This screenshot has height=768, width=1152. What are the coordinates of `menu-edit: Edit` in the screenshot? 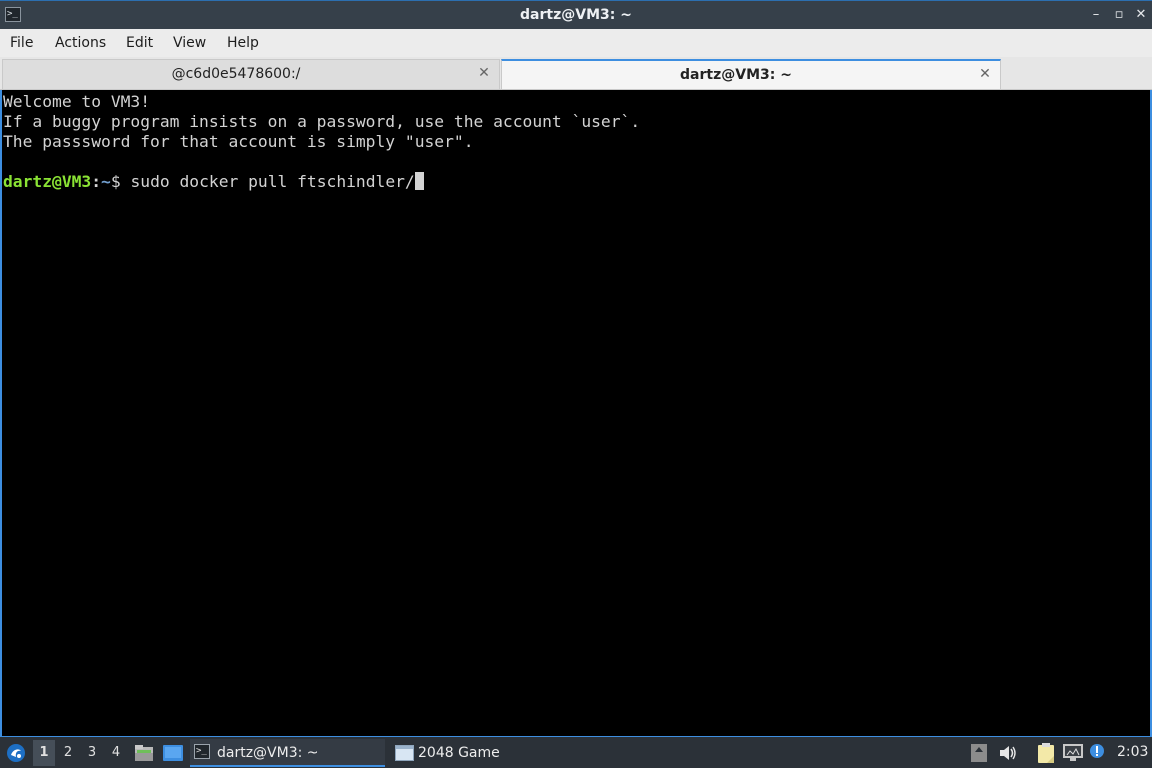 It's located at (139, 43).